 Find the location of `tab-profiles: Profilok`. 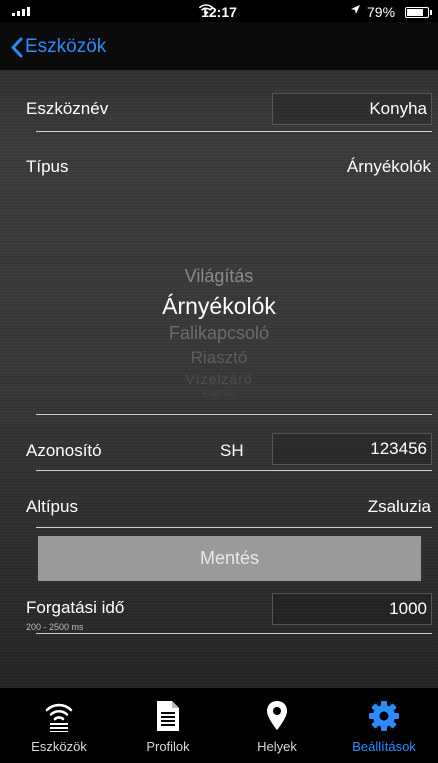

tab-profiles: Profilok is located at coordinates (168, 725).